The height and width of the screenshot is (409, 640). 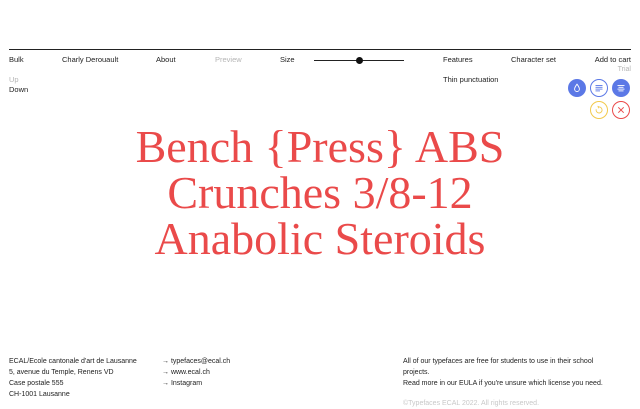 What do you see at coordinates (228, 59) in the screenshot?
I see `nav-preview: Preview` at bounding box center [228, 59].